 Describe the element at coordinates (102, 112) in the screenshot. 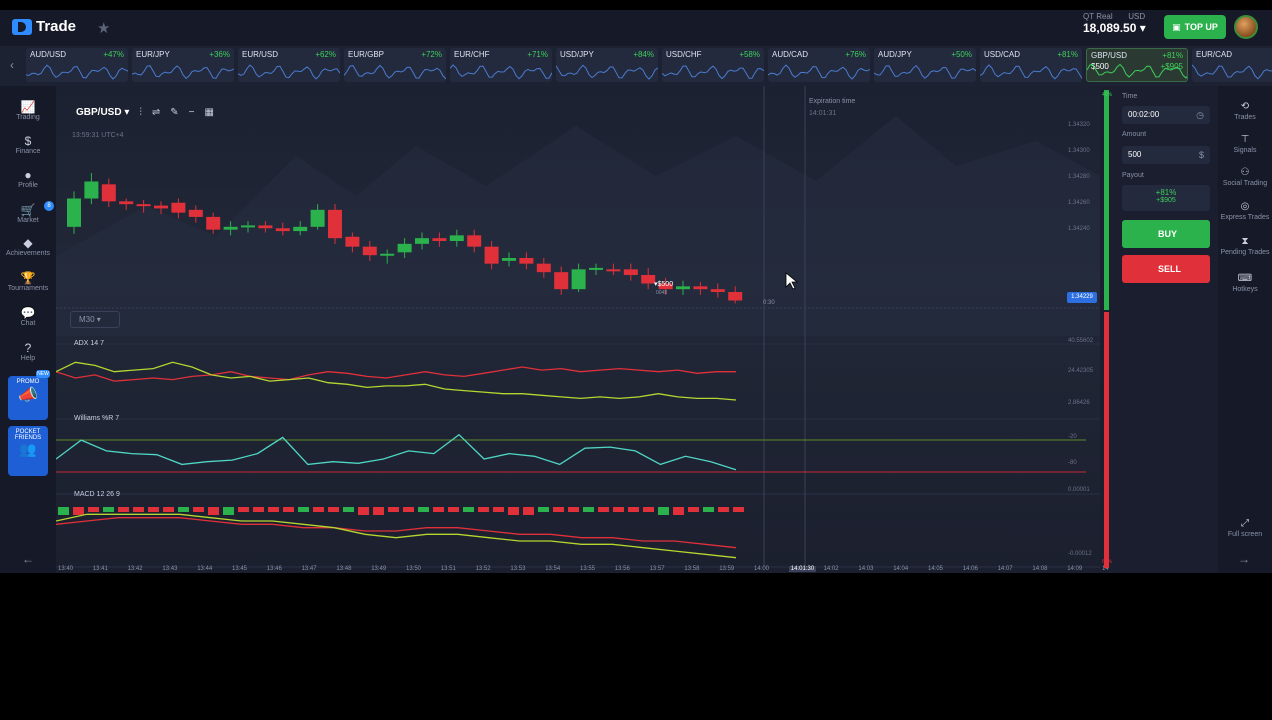

I see `pair-selector: GBP/USD ▾` at that location.